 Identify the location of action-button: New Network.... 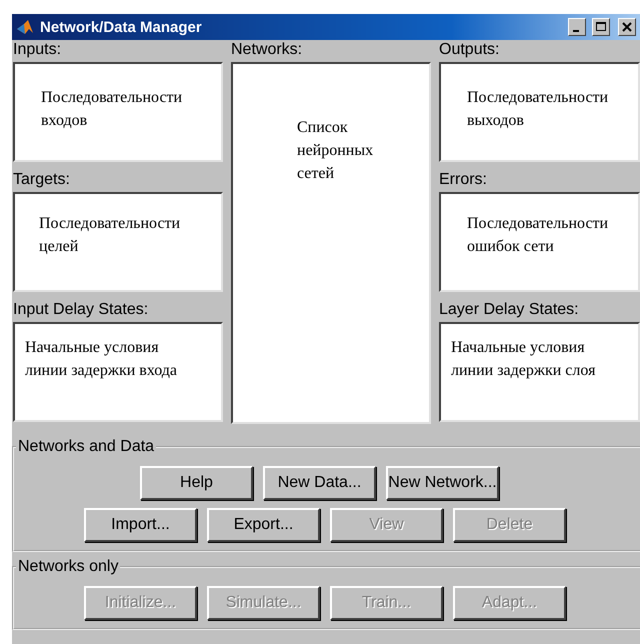
(442, 483).